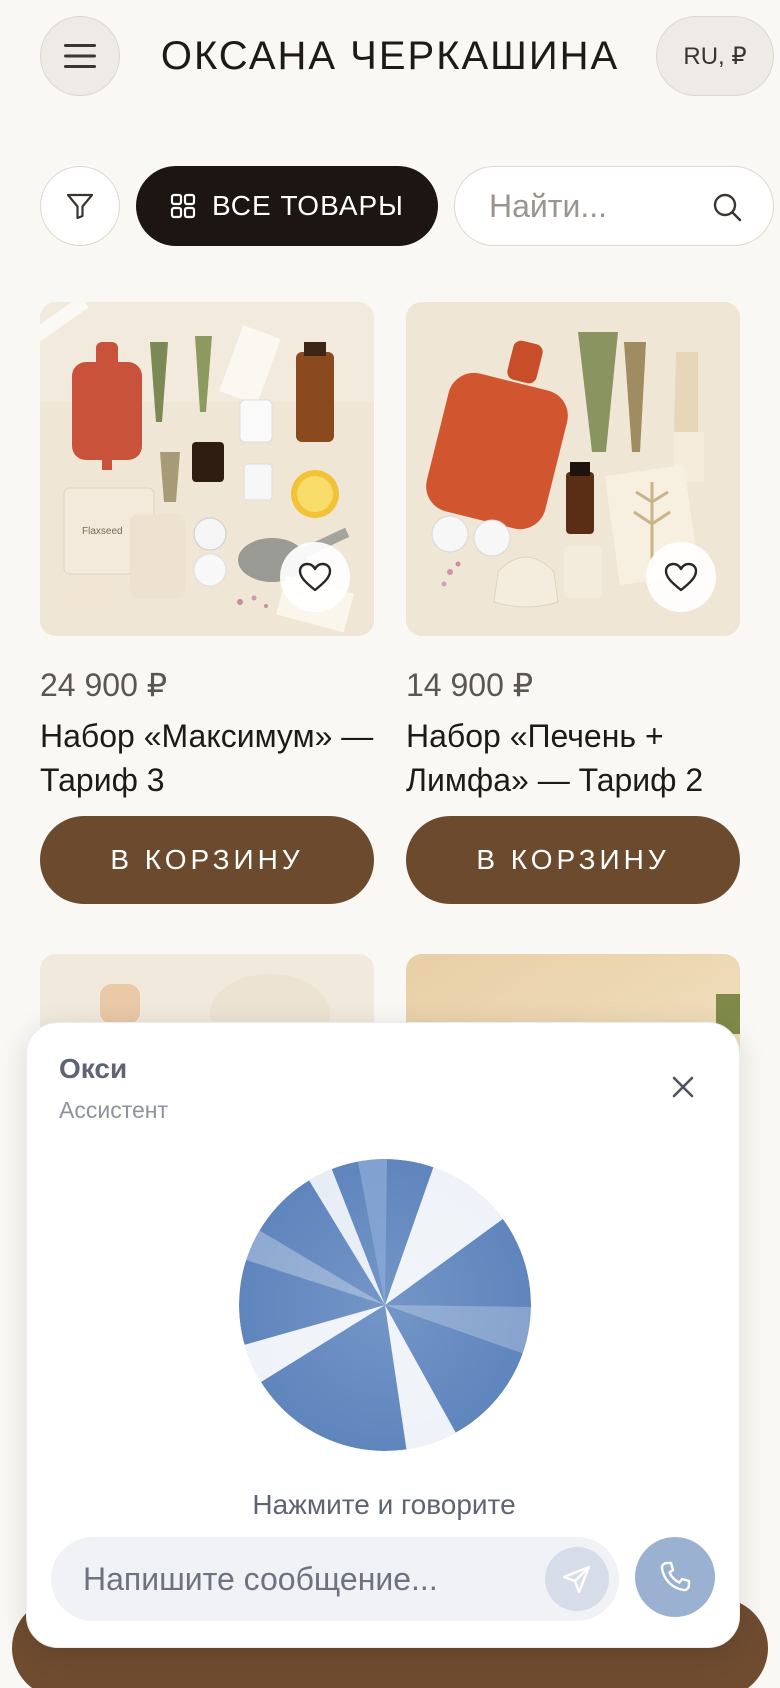  I want to click on product-name: Набор «Печень + Лимфа» — Тариф 2, so click(573, 758).